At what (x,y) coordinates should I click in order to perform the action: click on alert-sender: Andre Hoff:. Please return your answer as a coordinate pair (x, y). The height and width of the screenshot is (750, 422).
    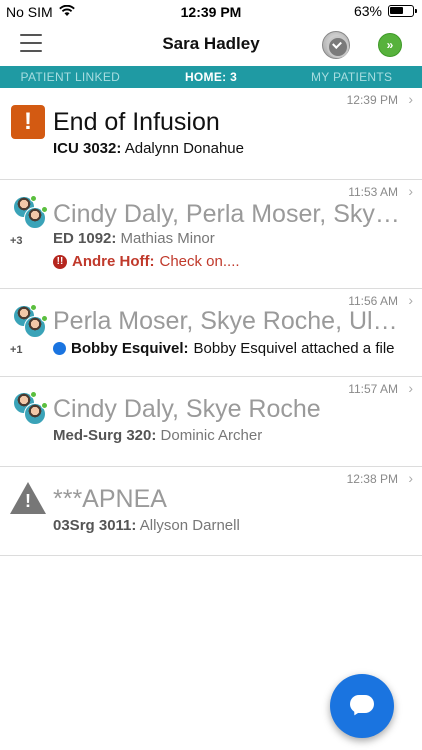
    Looking at the image, I should click on (113, 261).